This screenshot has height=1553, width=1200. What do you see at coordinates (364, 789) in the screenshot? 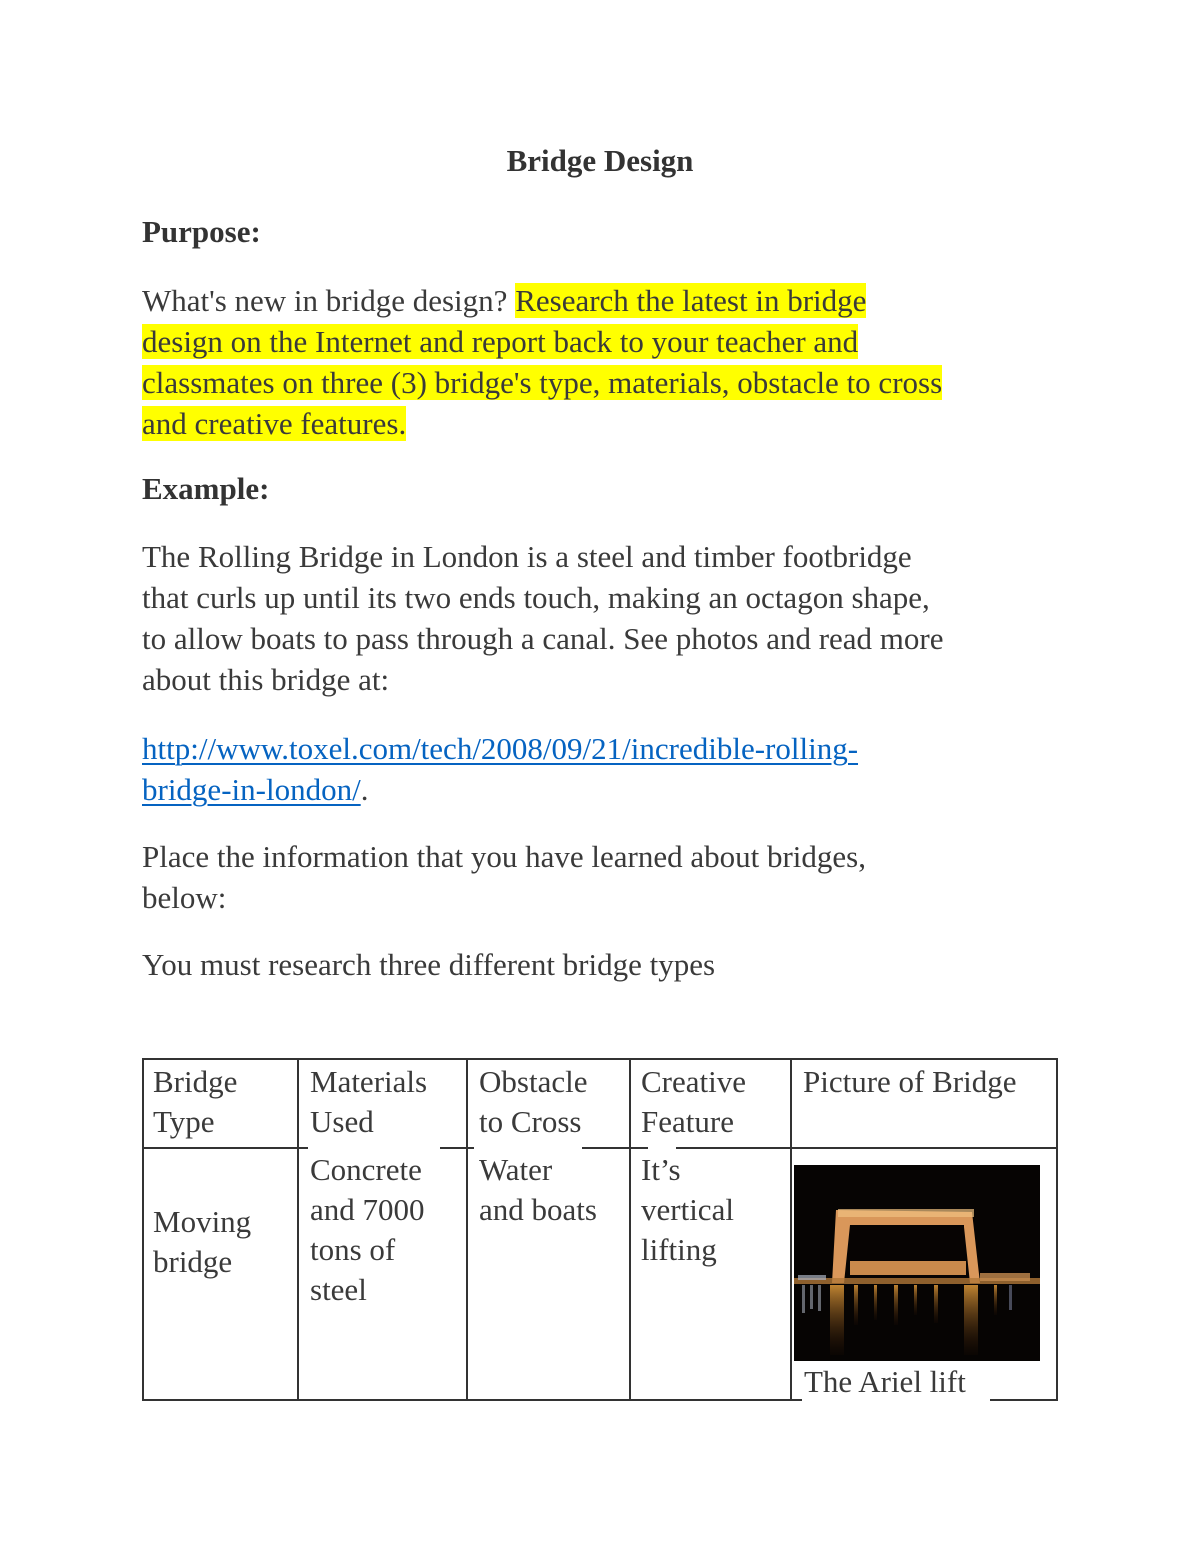
I see `link-period: .` at bounding box center [364, 789].